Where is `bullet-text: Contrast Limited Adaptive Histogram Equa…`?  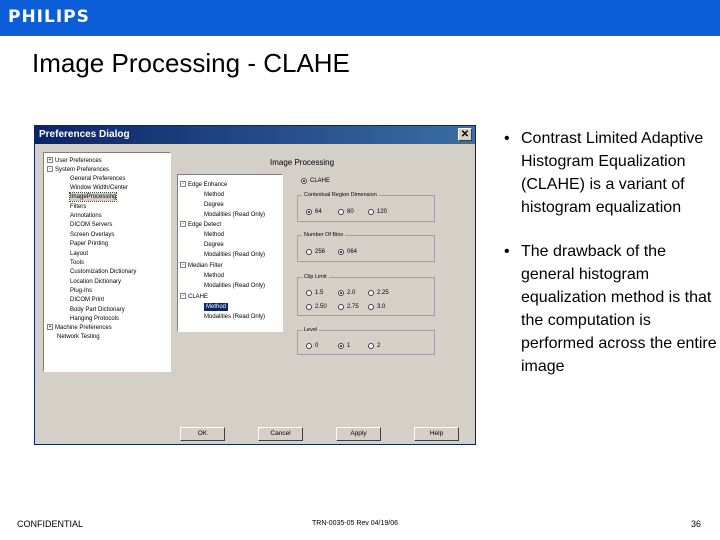
bullet-text: Contrast Limited Adaptive Histogram Equa… is located at coordinates (612, 173).